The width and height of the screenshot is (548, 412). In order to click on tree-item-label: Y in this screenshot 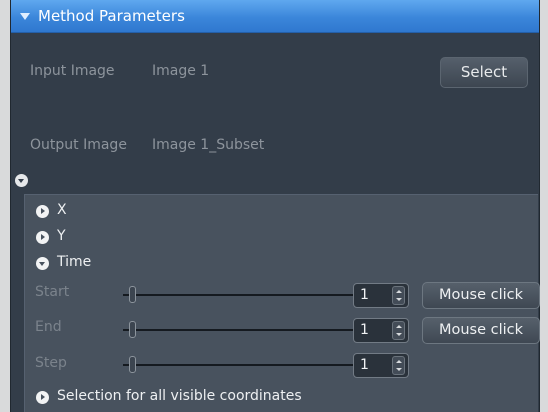, I will do `click(61, 236)`.